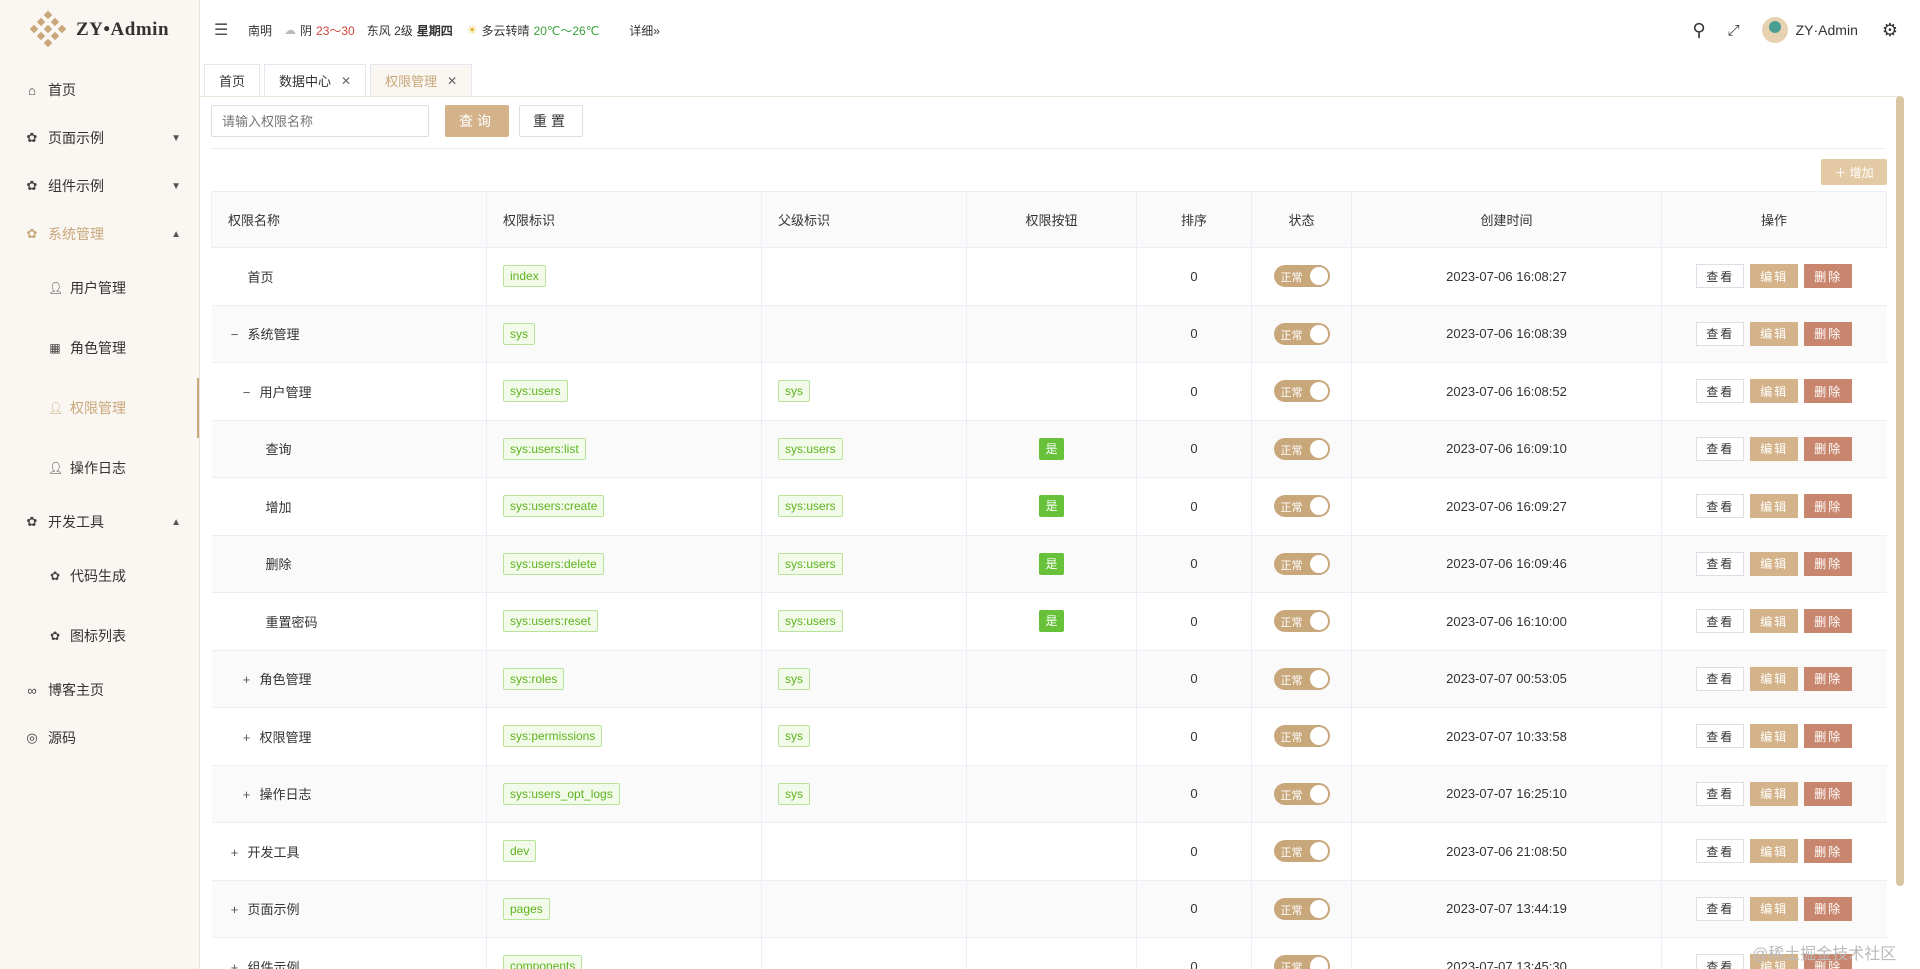 The image size is (1920, 969). Describe the element at coordinates (1051, 219) in the screenshot. I see `column-header: 权限按钮` at that location.